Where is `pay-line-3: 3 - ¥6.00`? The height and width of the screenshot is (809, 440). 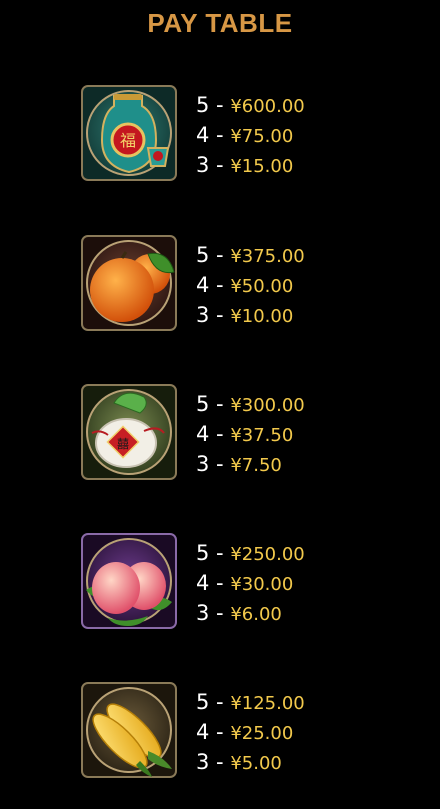 pay-line-3: 3 - ¥6.00 is located at coordinates (306, 613).